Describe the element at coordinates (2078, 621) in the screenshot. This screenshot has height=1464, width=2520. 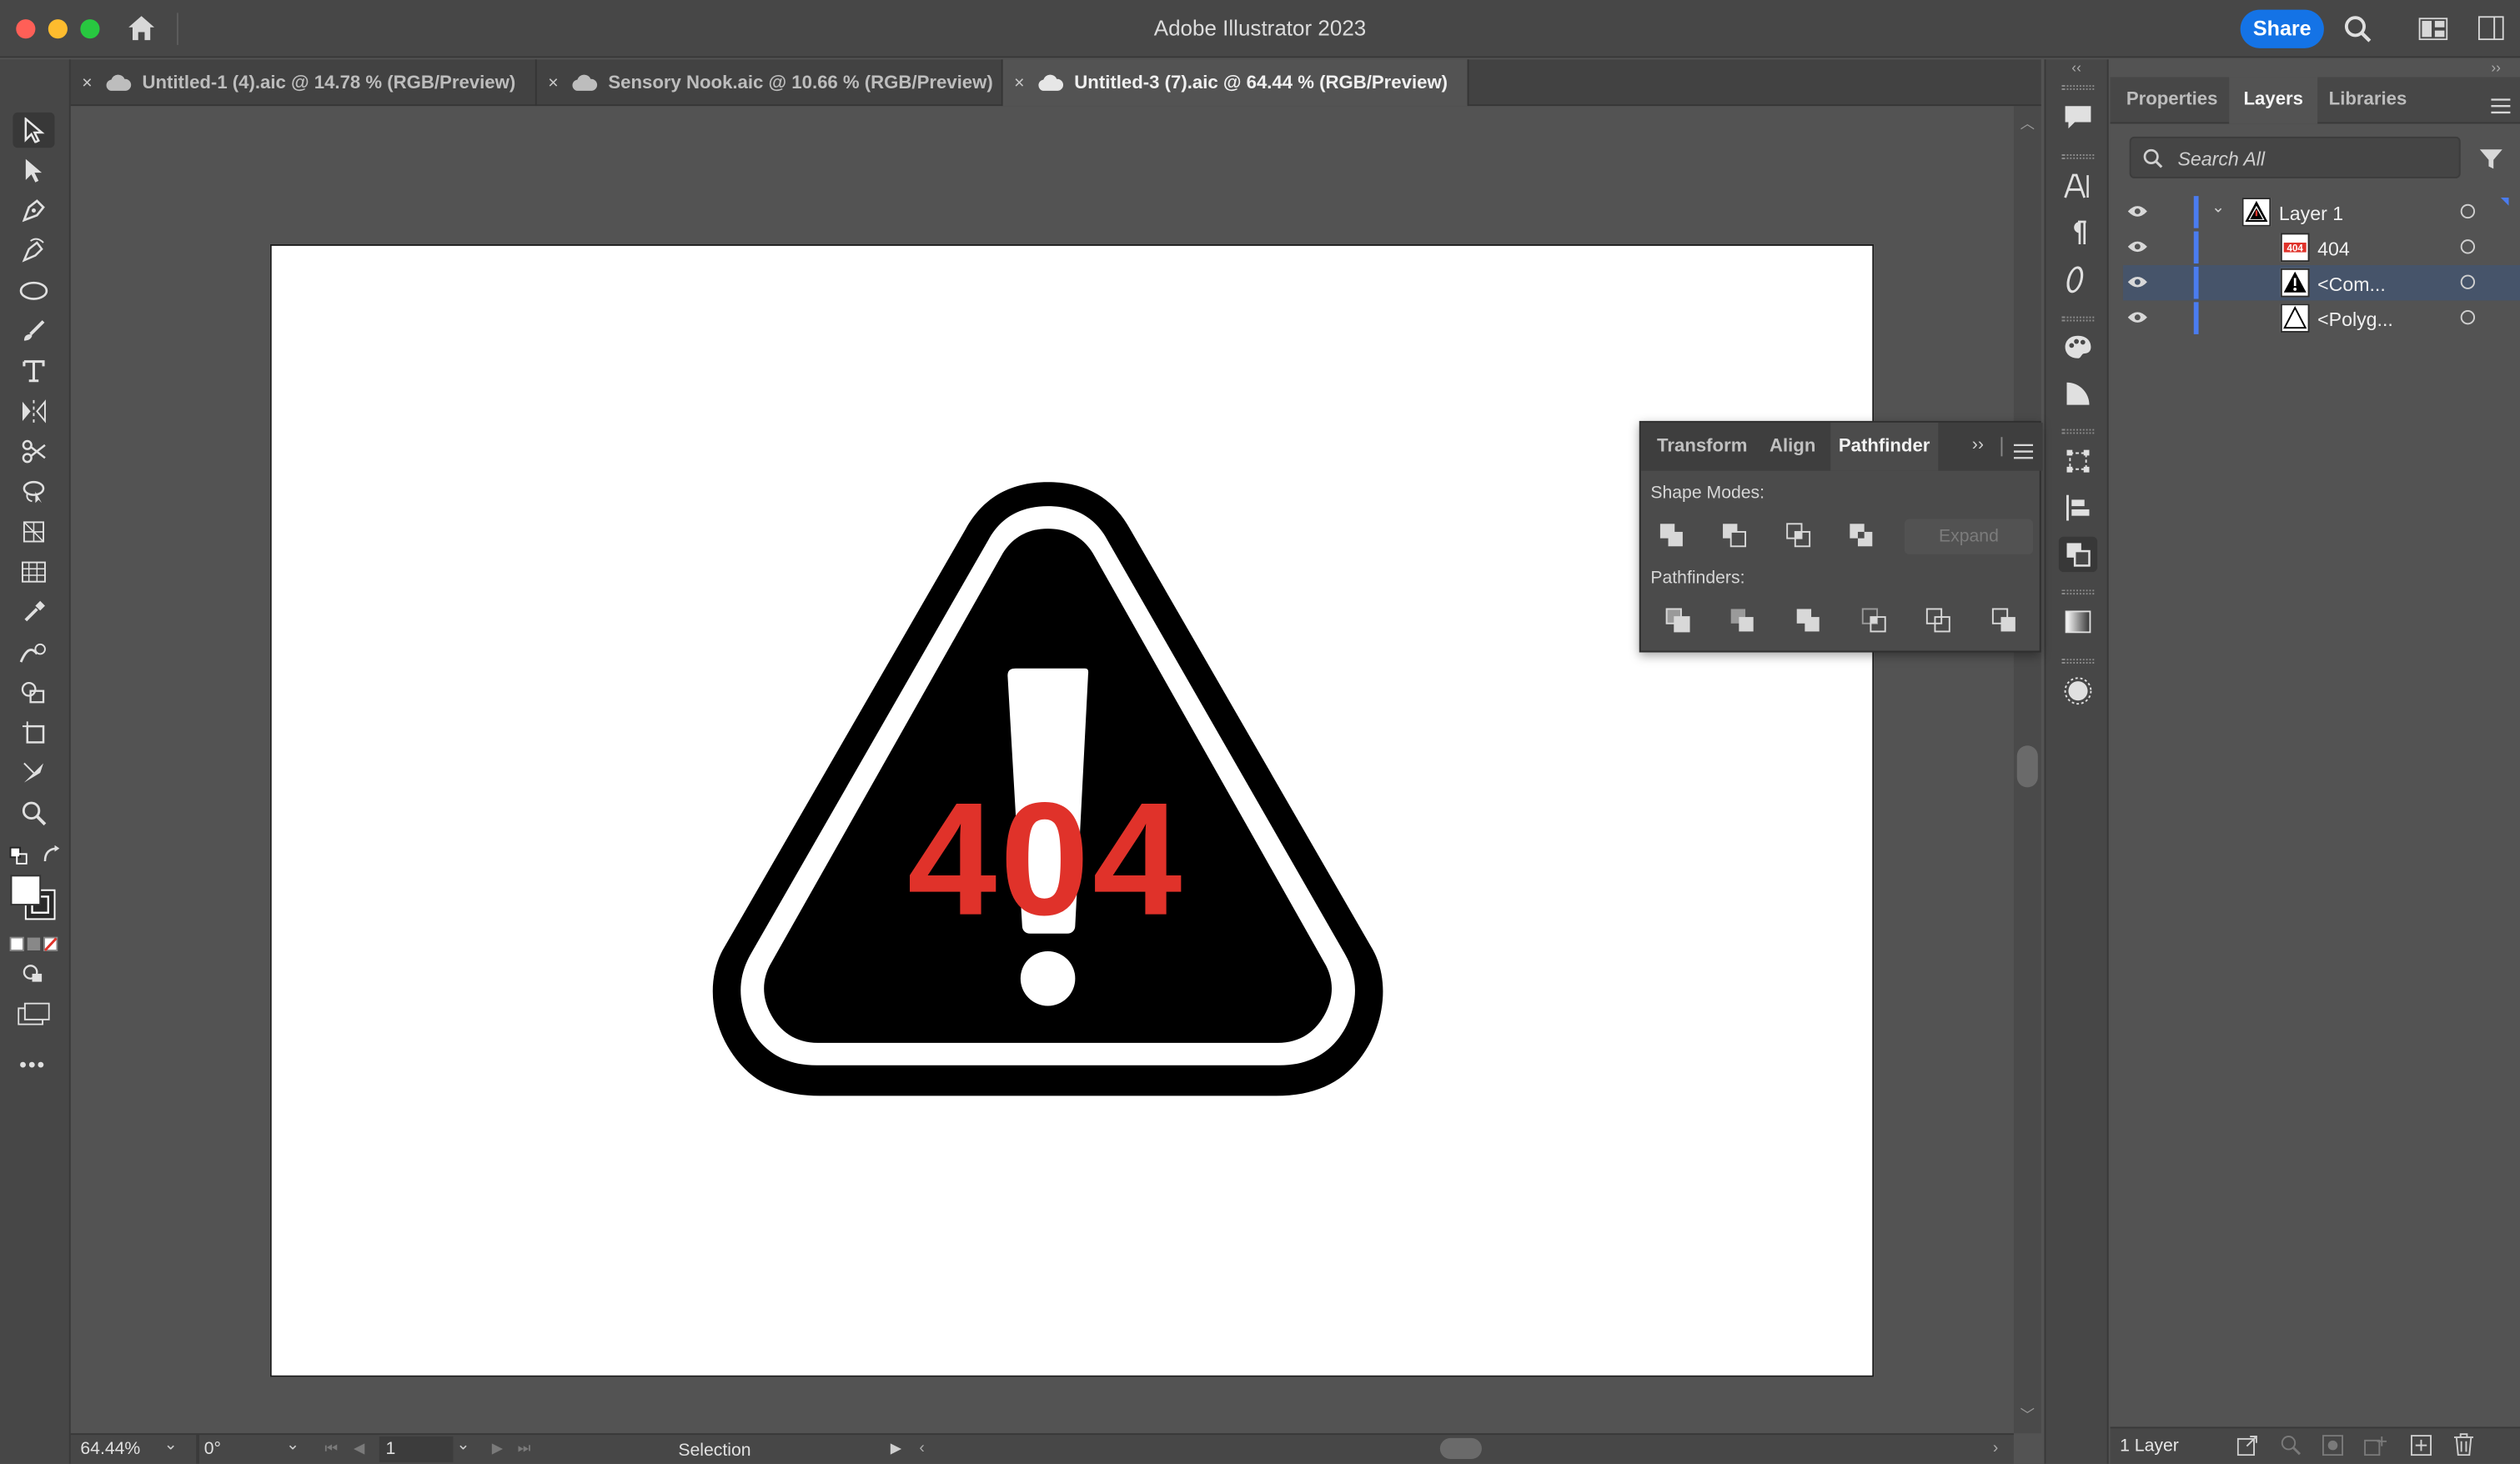
I see `gradient-panel-icon` at that location.